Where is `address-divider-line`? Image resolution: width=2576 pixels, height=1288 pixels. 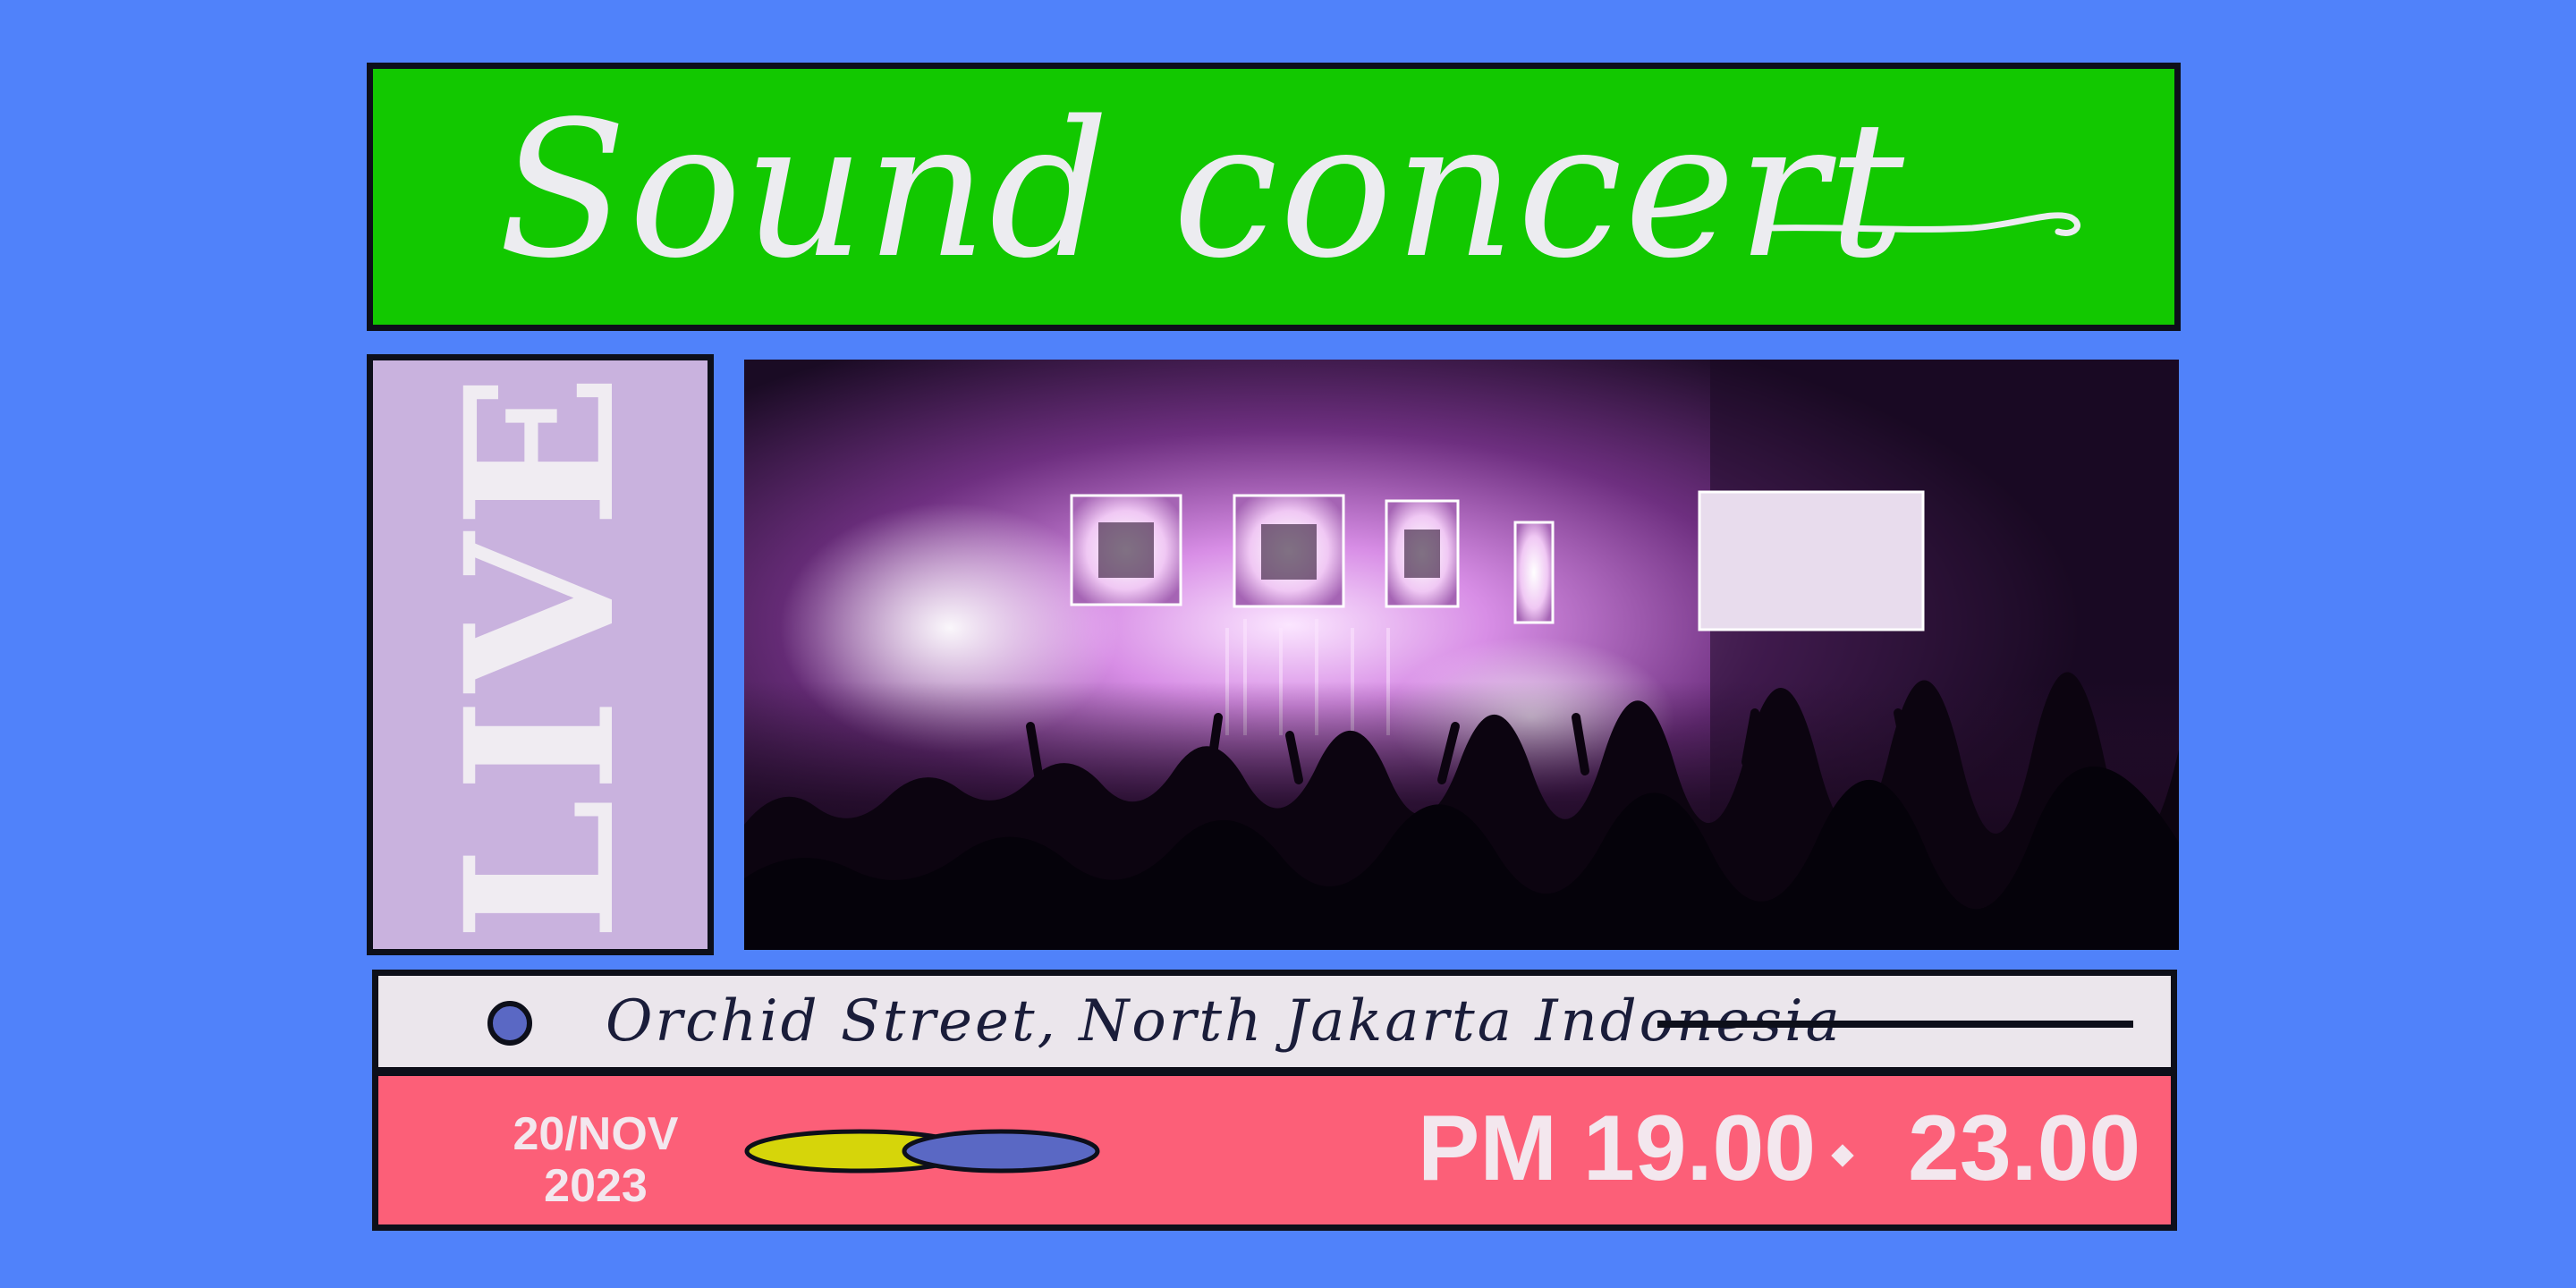 address-divider-line is located at coordinates (1895, 1024).